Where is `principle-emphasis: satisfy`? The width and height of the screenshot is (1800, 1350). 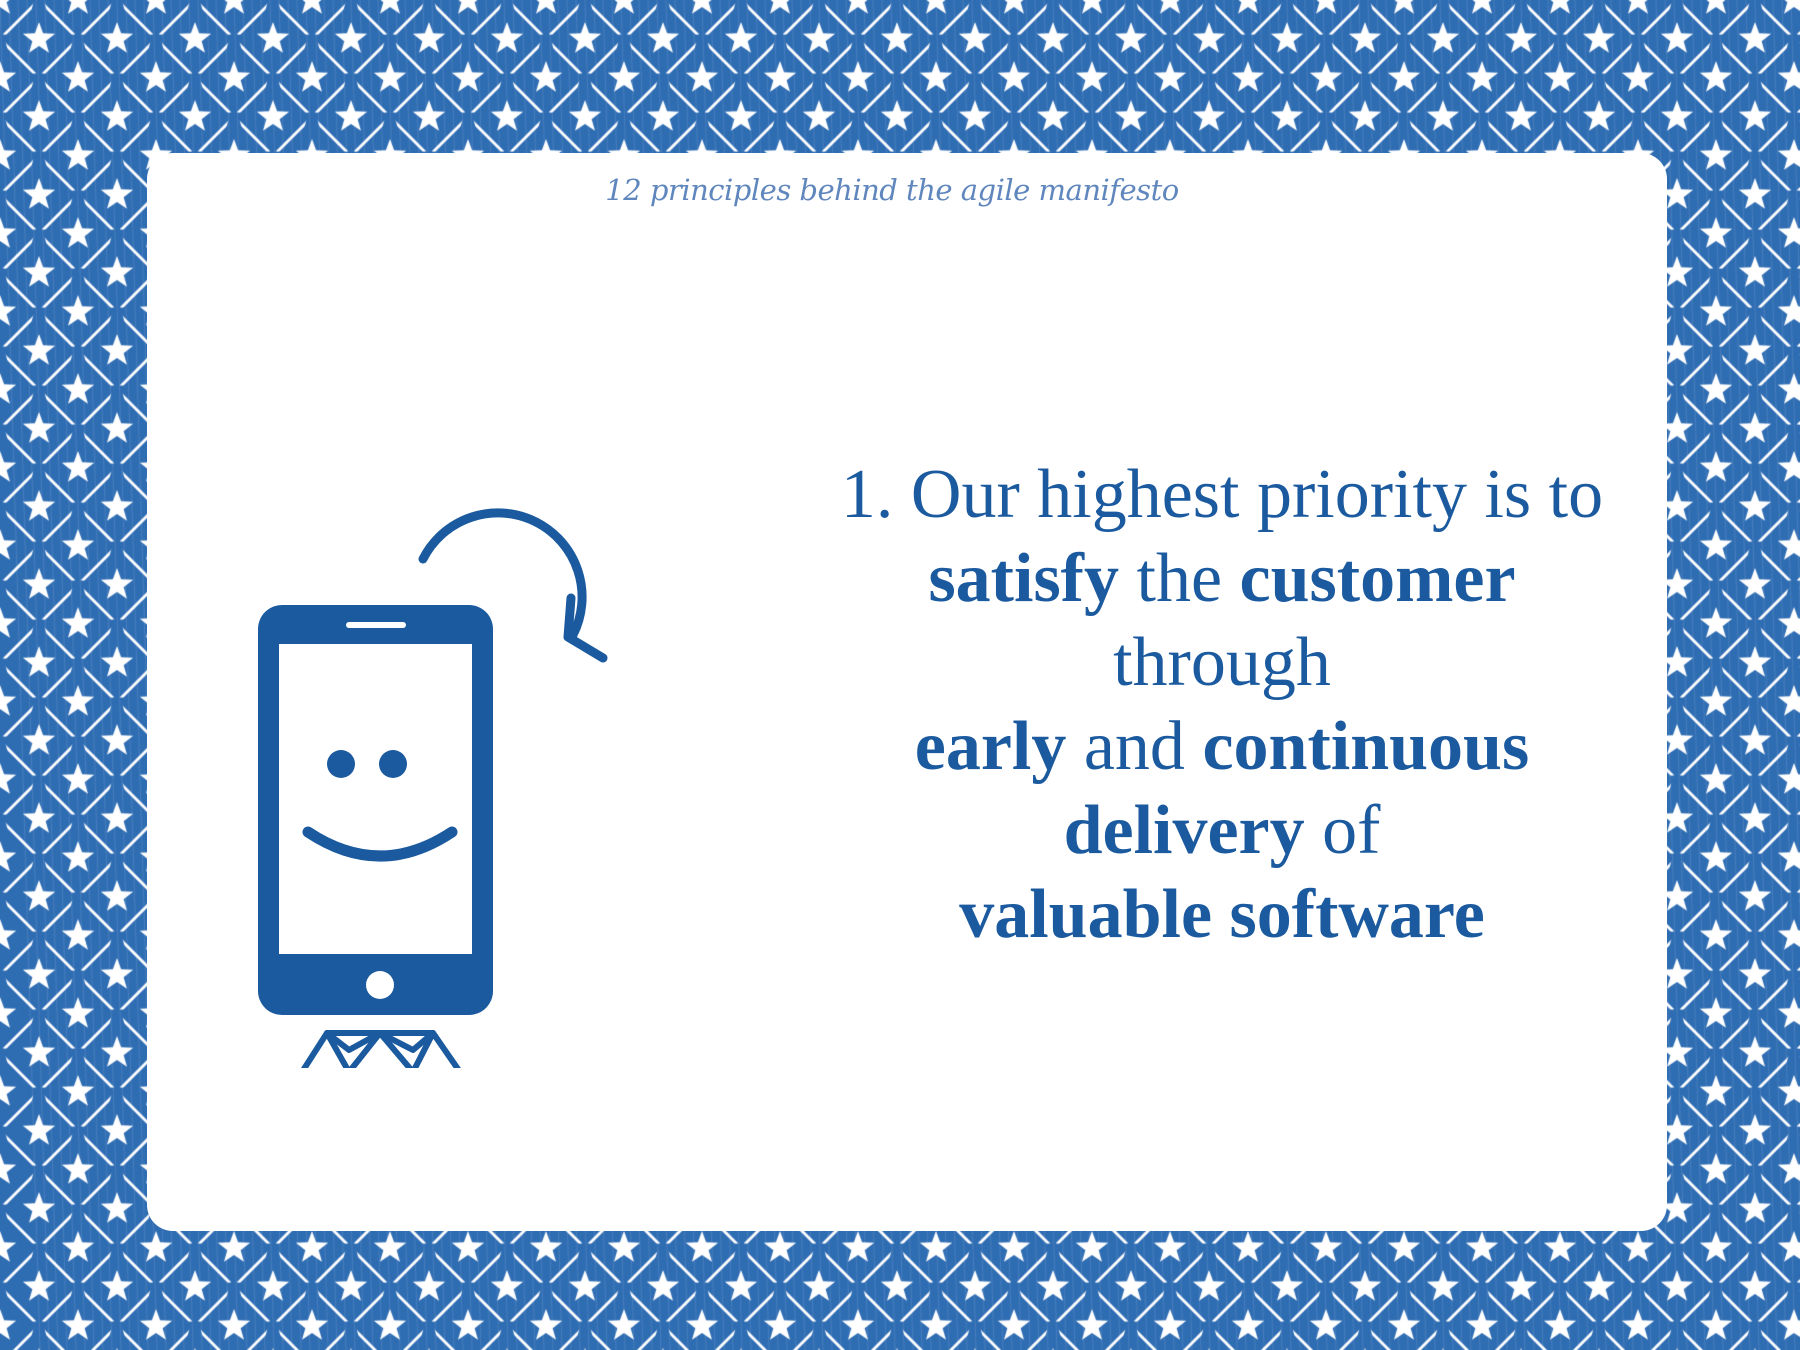
principle-emphasis: satisfy is located at coordinates (1023, 578).